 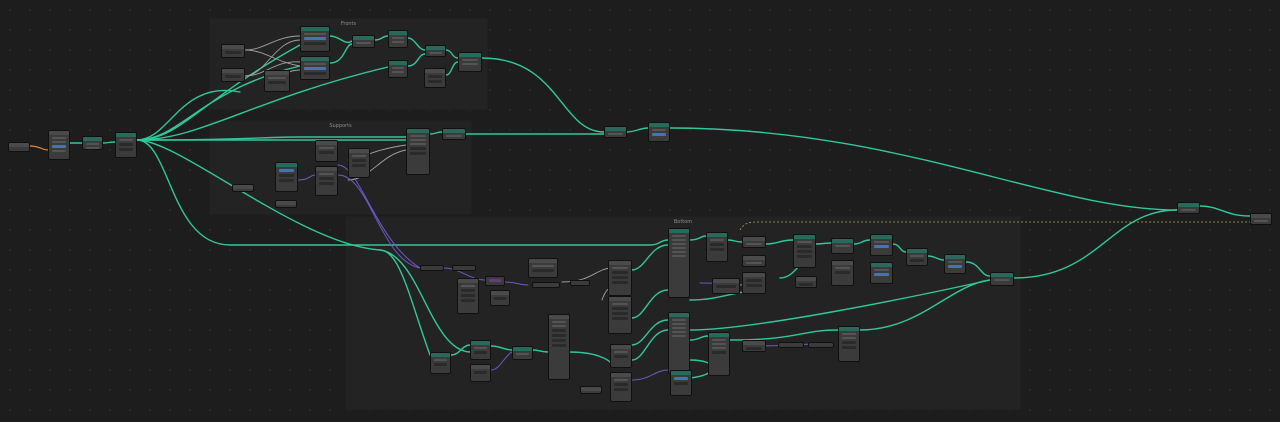 I want to click on collection-node, so click(x=59, y=145).